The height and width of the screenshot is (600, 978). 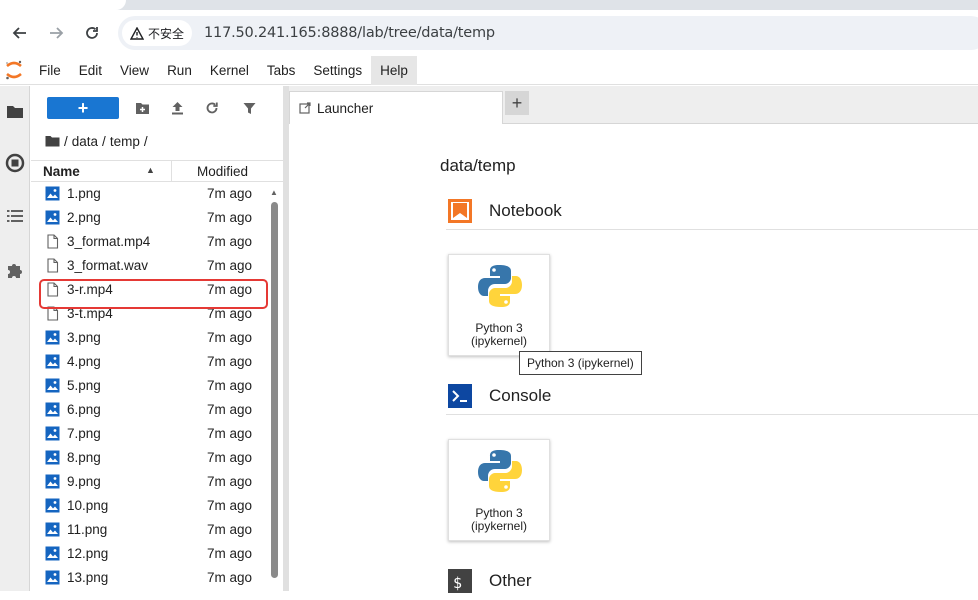 I want to click on refresh-button, so click(x=212, y=108).